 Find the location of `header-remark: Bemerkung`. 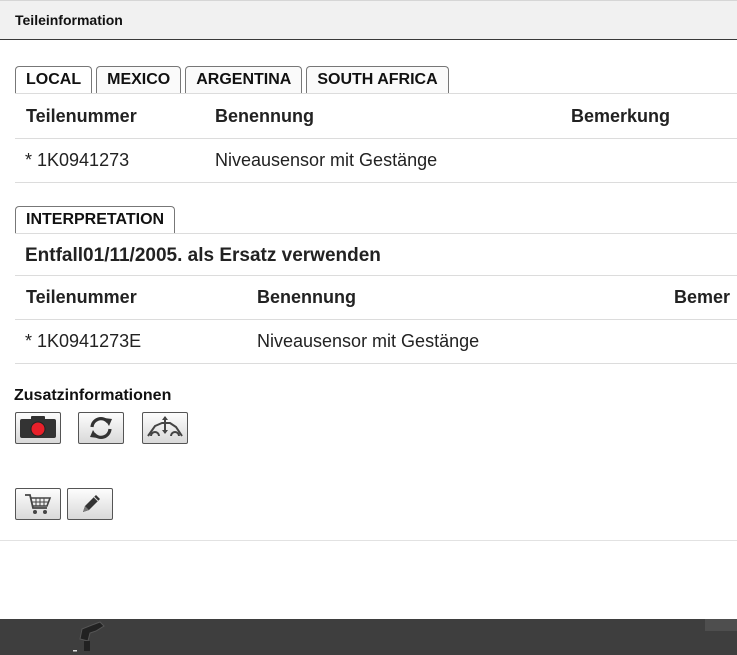

header-remark: Bemerkung is located at coordinates (621, 116).